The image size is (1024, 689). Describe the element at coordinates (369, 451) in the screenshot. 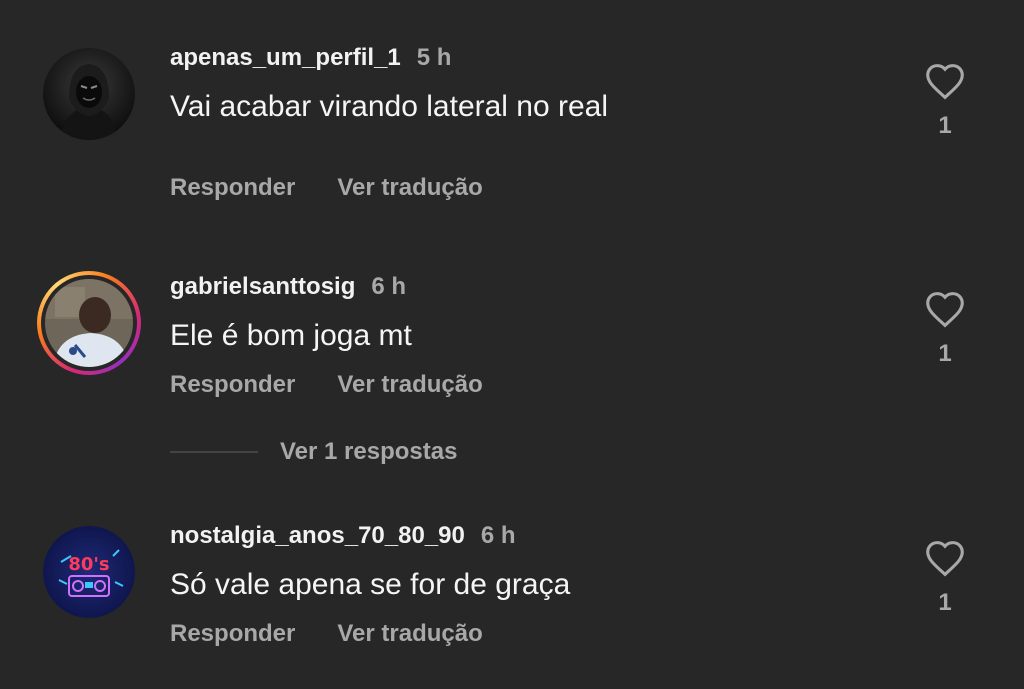

I see `view-replies-label: Ver 1 respostas` at that location.